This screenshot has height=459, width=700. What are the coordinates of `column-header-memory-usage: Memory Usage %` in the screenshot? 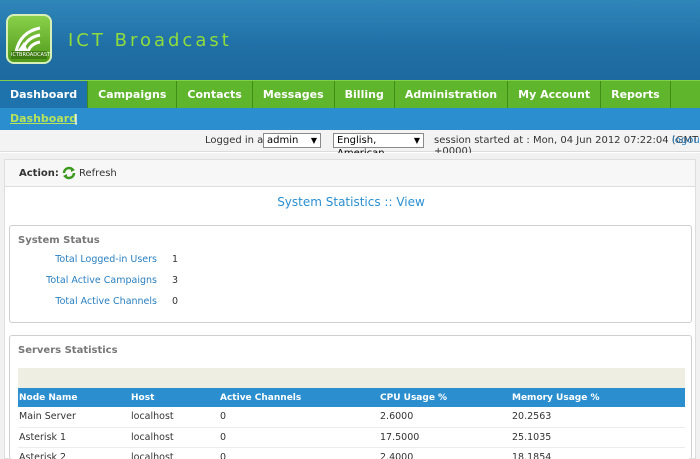 It's located at (598, 397).